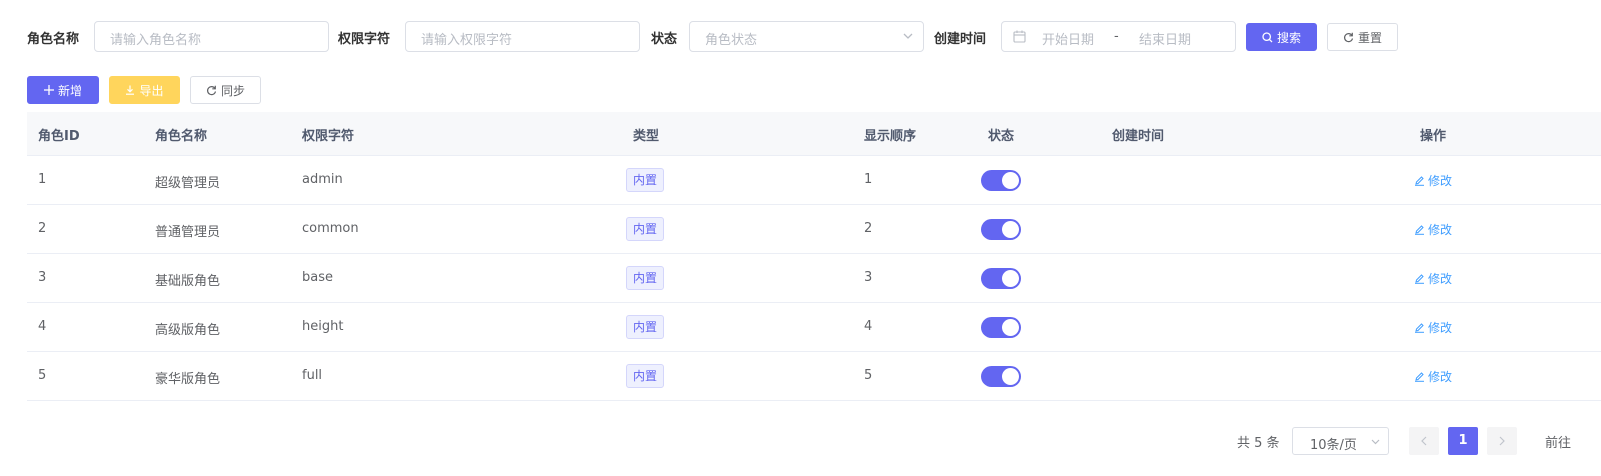  What do you see at coordinates (53, 39) in the screenshot?
I see `role-name-label: 角色名称` at bounding box center [53, 39].